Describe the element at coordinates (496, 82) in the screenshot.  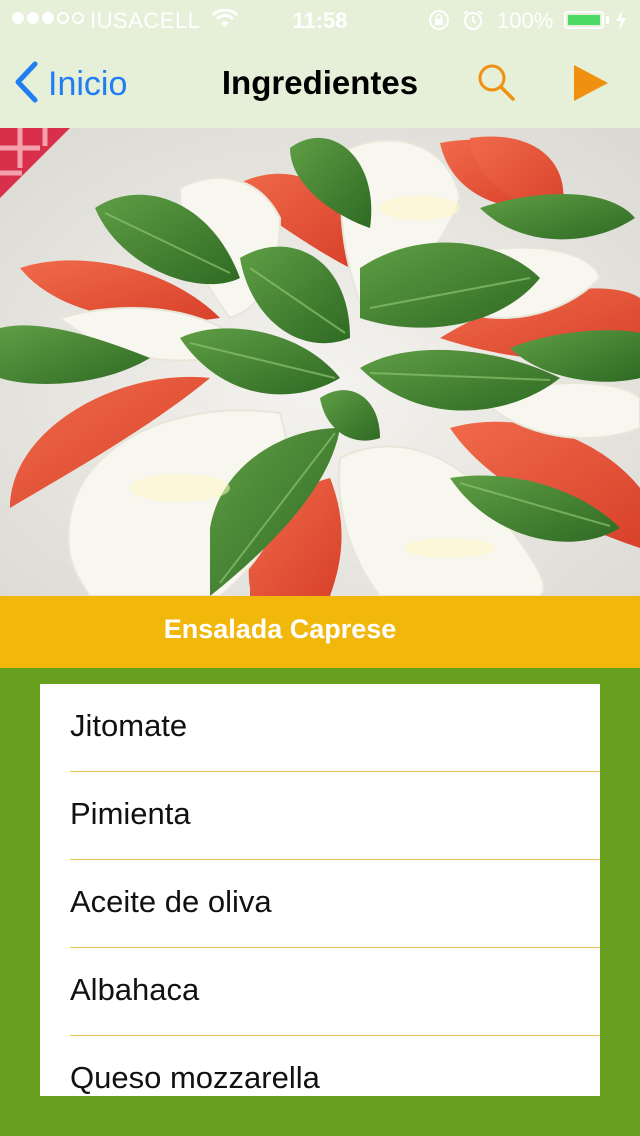
I see `search-button` at that location.